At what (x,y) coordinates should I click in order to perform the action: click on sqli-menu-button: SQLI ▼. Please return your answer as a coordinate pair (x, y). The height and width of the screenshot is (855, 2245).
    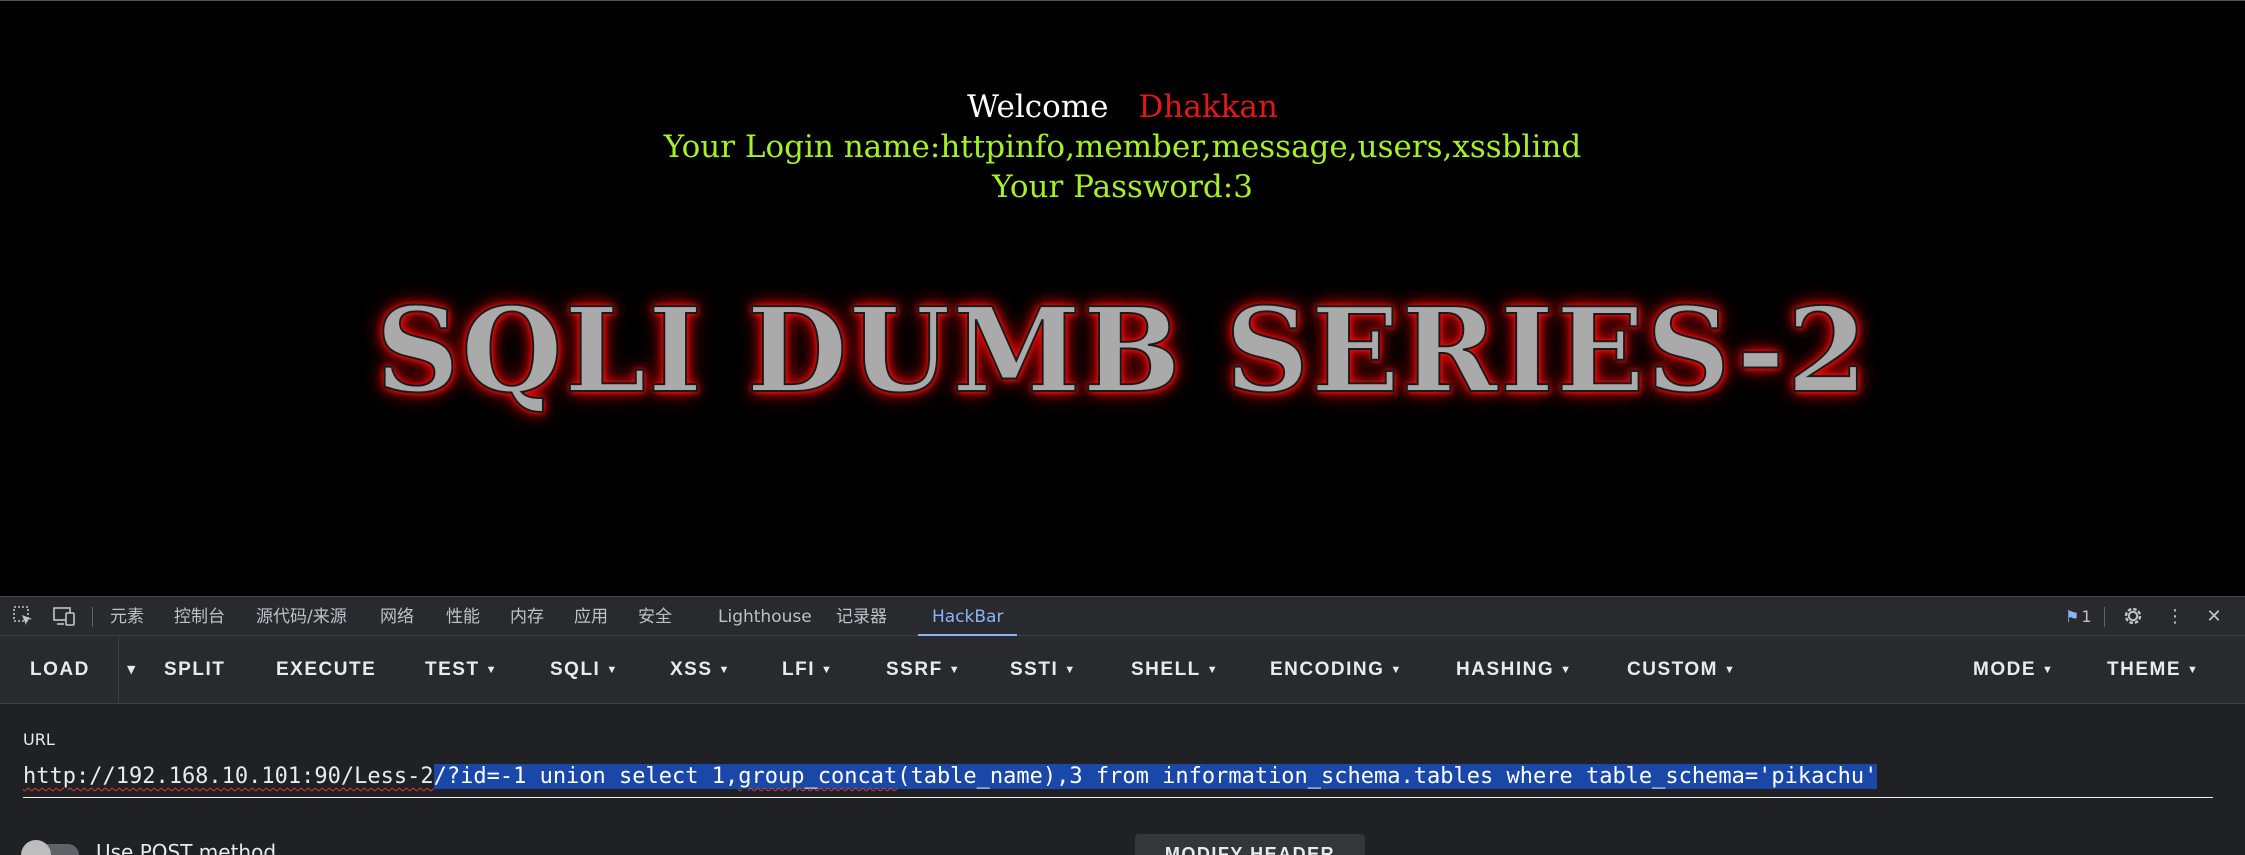
    Looking at the image, I should click on (584, 670).